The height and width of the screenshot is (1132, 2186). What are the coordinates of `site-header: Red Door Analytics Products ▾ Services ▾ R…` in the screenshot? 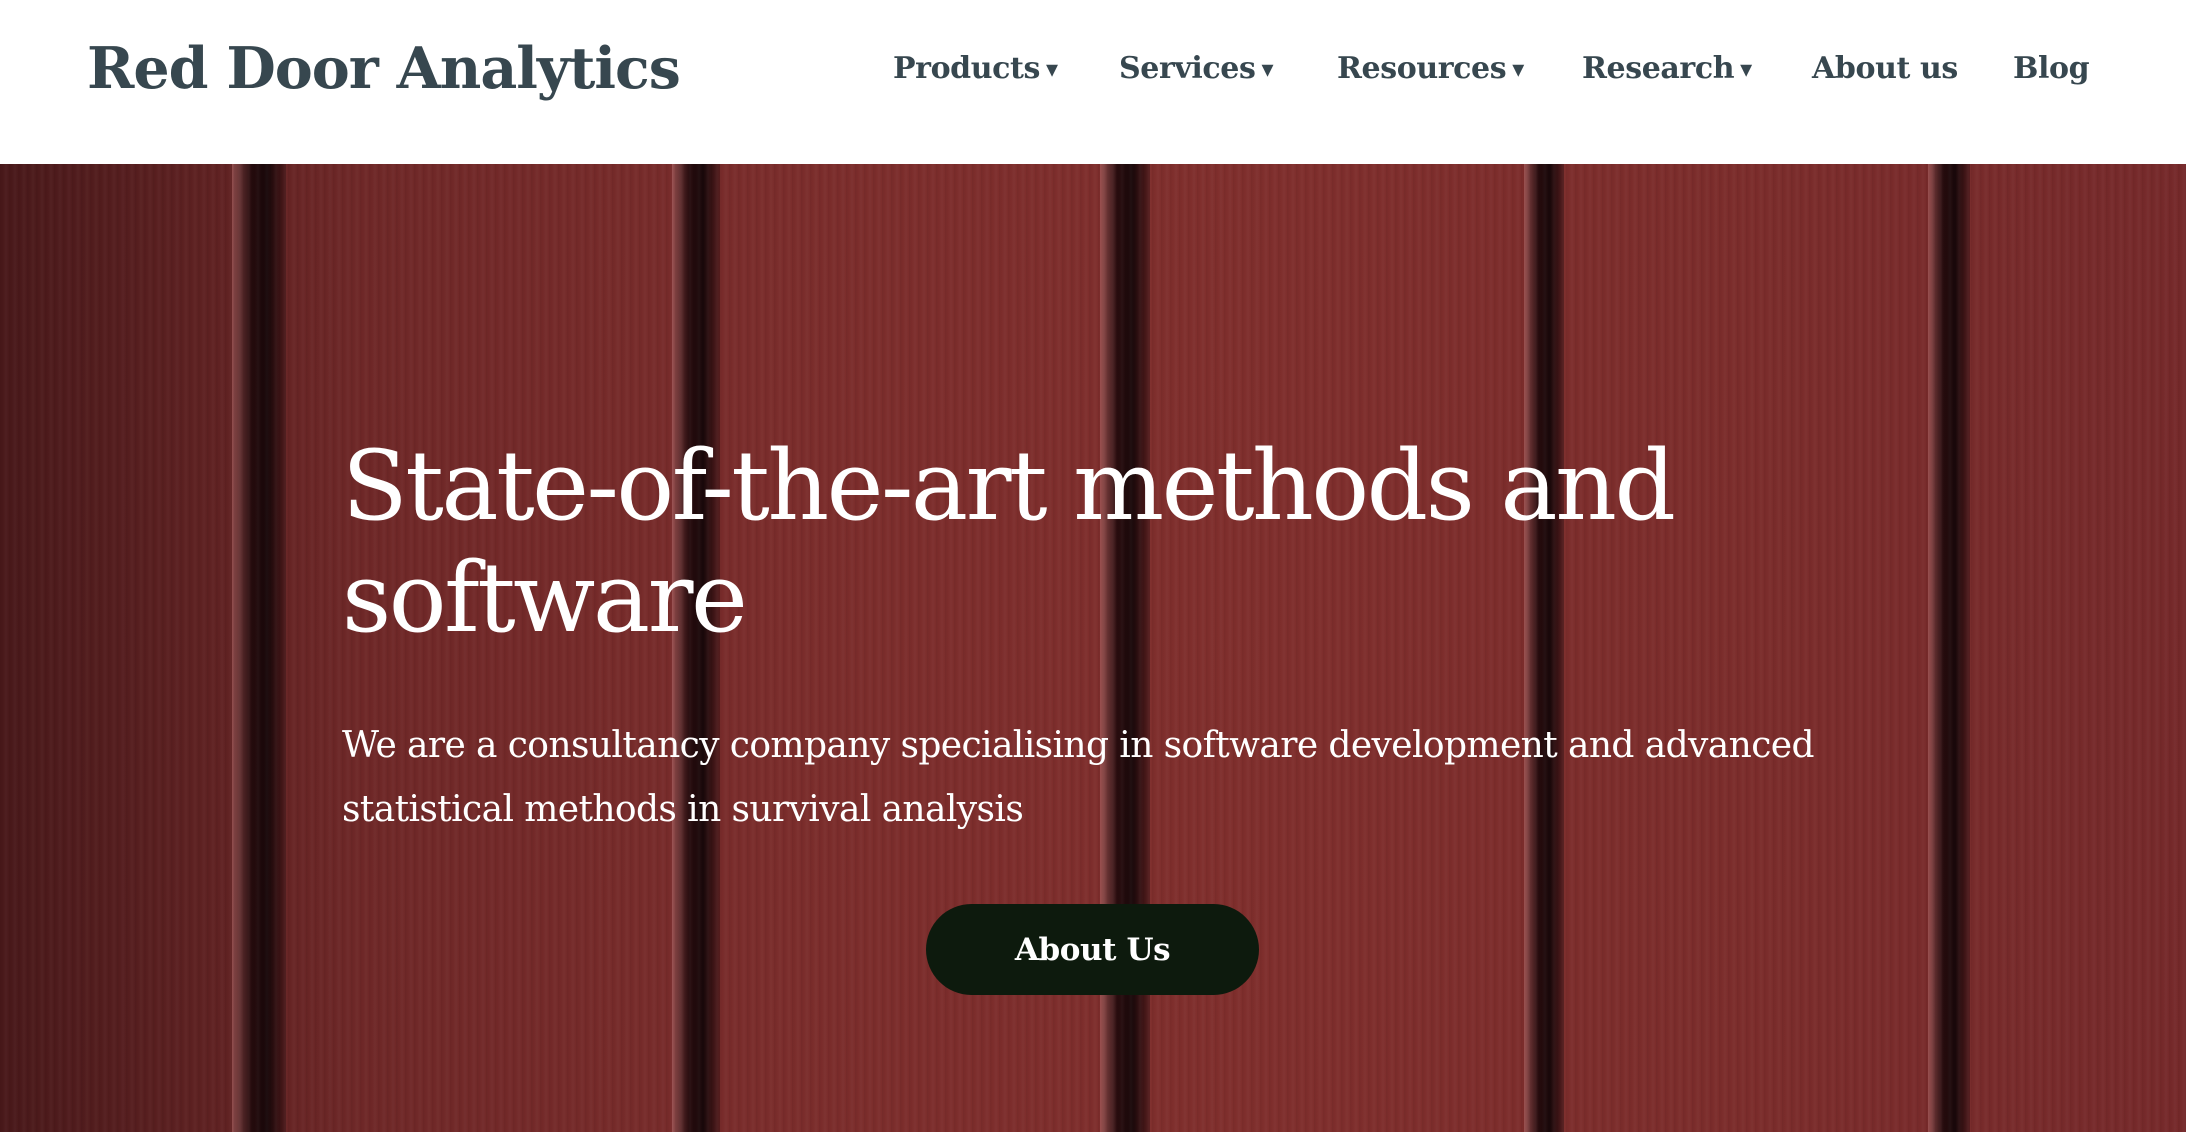 It's located at (1093, 82).